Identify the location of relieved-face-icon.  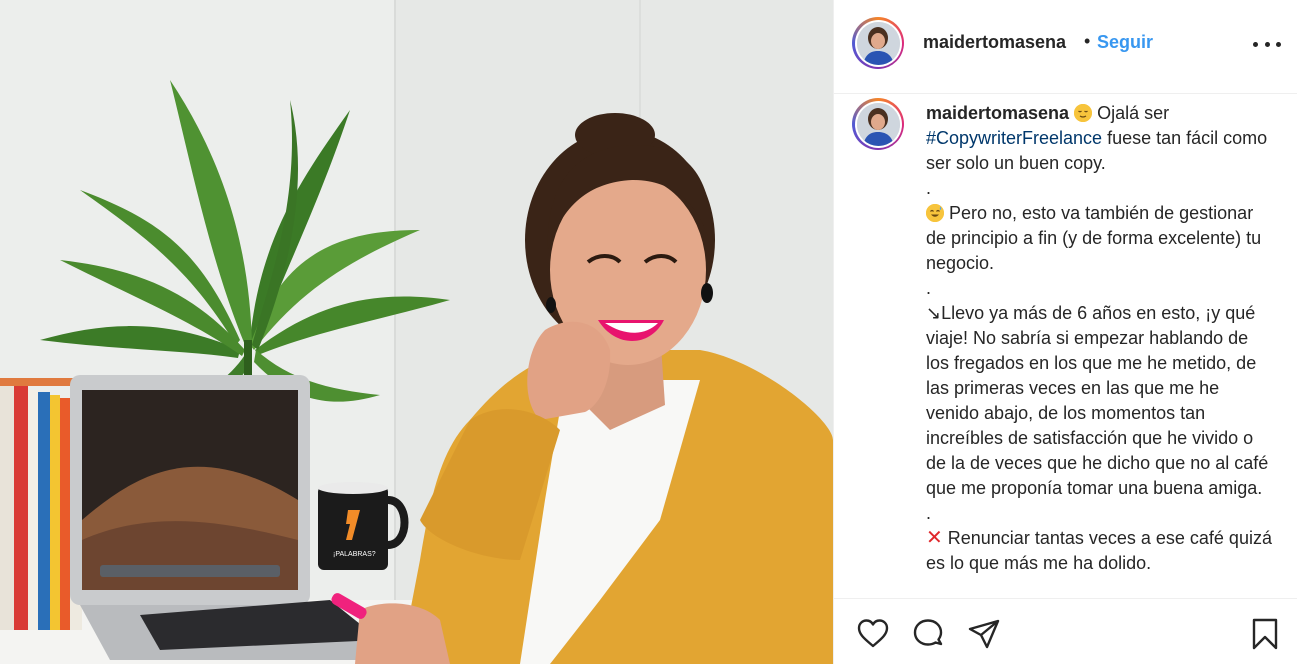
(1083, 113).